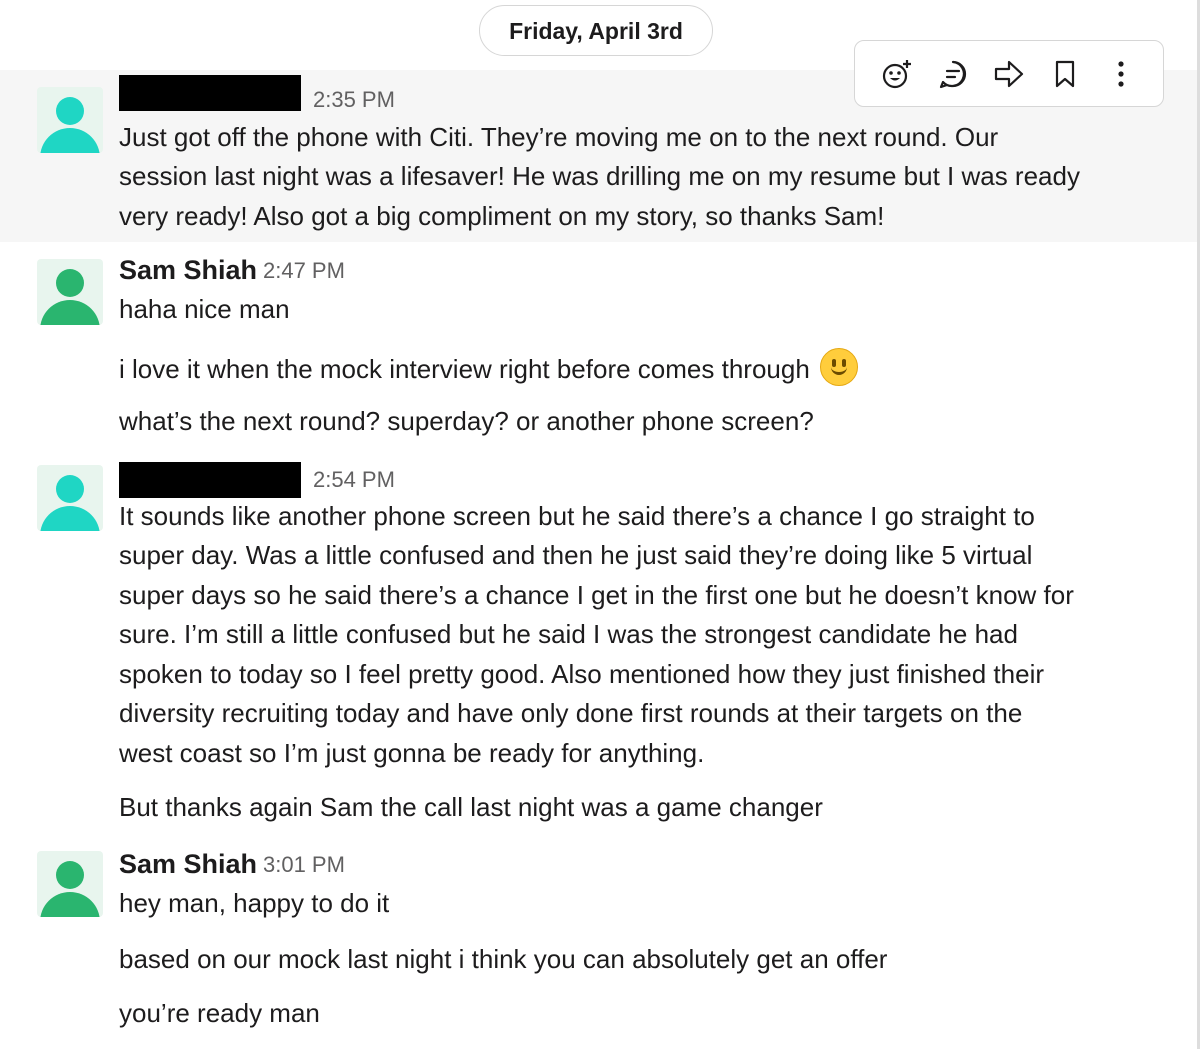 The image size is (1200, 1049). I want to click on message-line: you’re ready man, so click(219, 1013).